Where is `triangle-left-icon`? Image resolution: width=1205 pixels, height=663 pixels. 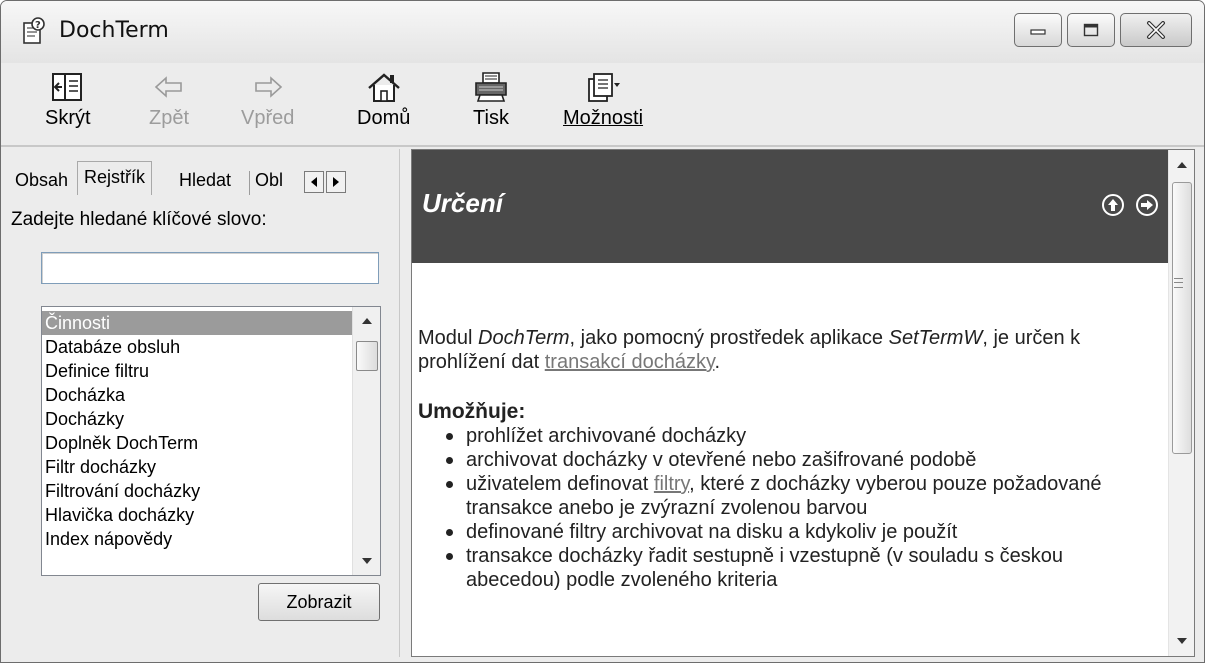
triangle-left-icon is located at coordinates (314, 182).